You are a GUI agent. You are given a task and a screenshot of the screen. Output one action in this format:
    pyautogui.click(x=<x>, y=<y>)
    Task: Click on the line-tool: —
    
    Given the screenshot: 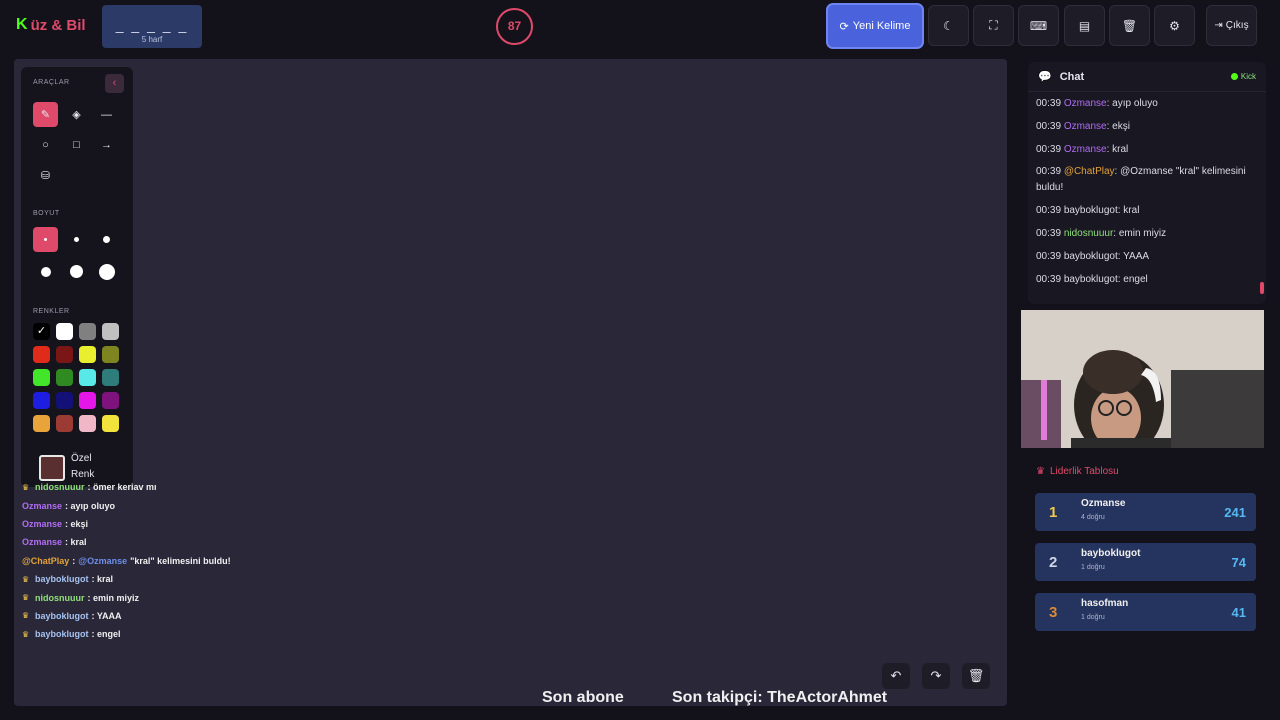 What is the action you would take?
    pyautogui.click(x=106, y=114)
    